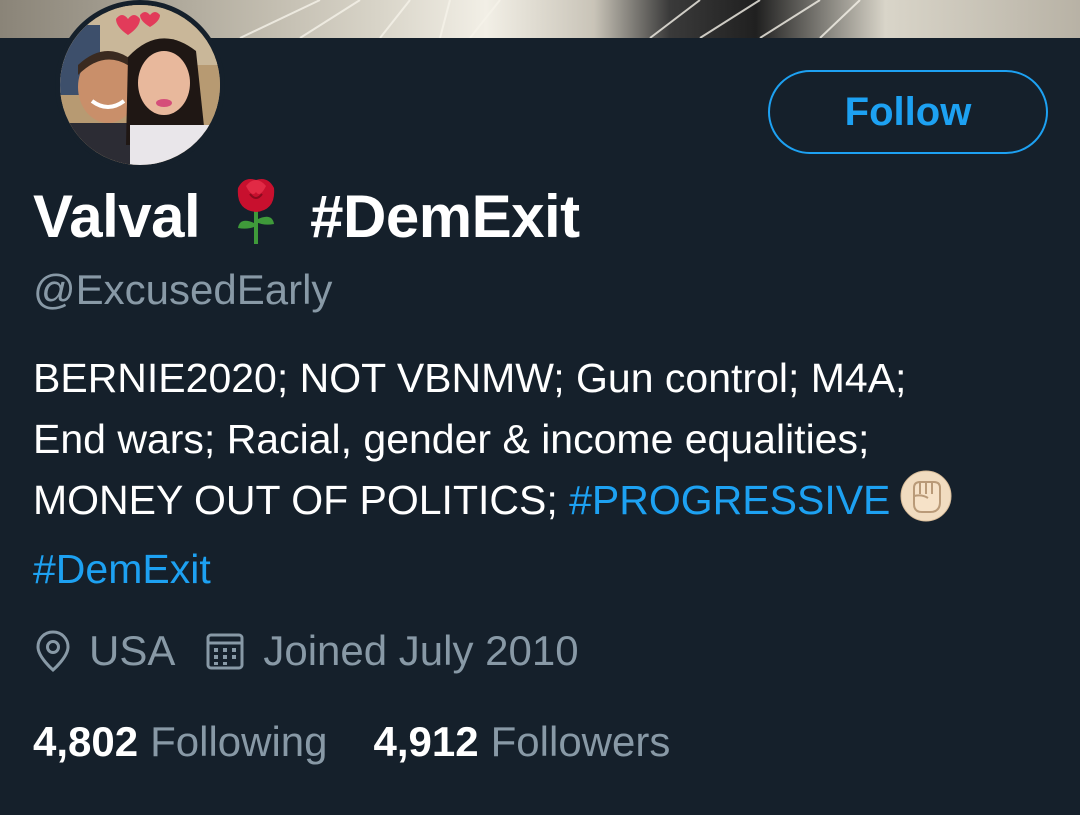 The width and height of the screenshot is (1080, 815). I want to click on calendar-icon, so click(225, 651).